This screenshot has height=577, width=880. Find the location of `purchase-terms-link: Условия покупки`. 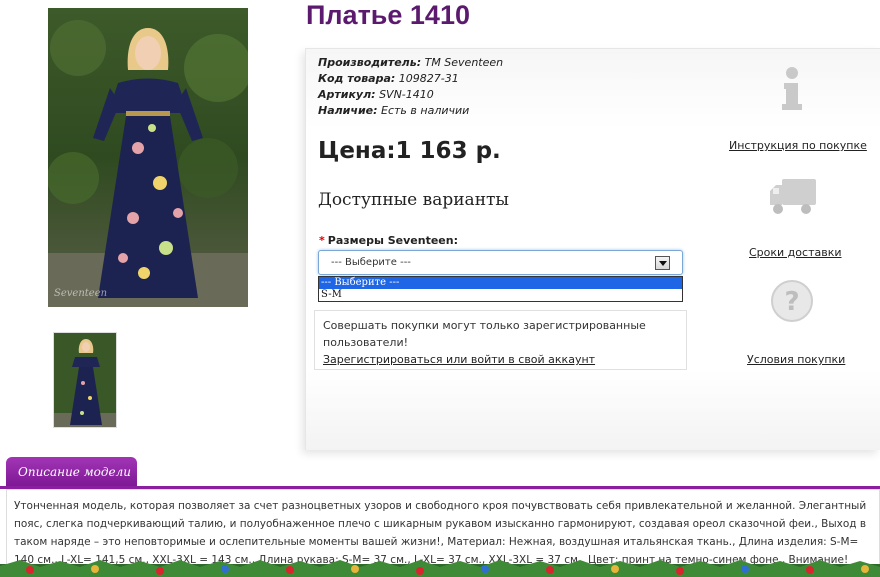

purchase-terms-link: Условия покупки is located at coordinates (796, 359).